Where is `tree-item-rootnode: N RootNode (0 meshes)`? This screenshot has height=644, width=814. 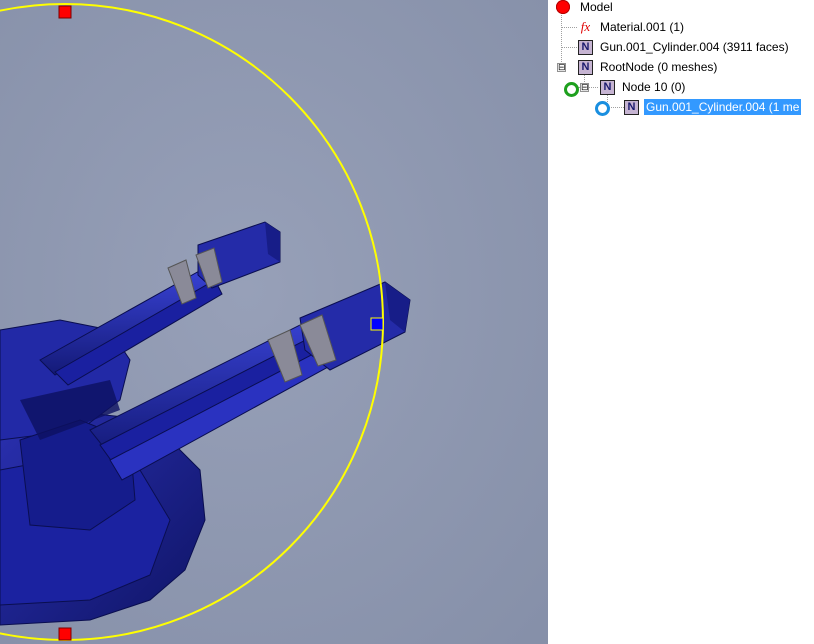
tree-item-rootnode: N RootNode (0 meshes) is located at coordinates (648, 67).